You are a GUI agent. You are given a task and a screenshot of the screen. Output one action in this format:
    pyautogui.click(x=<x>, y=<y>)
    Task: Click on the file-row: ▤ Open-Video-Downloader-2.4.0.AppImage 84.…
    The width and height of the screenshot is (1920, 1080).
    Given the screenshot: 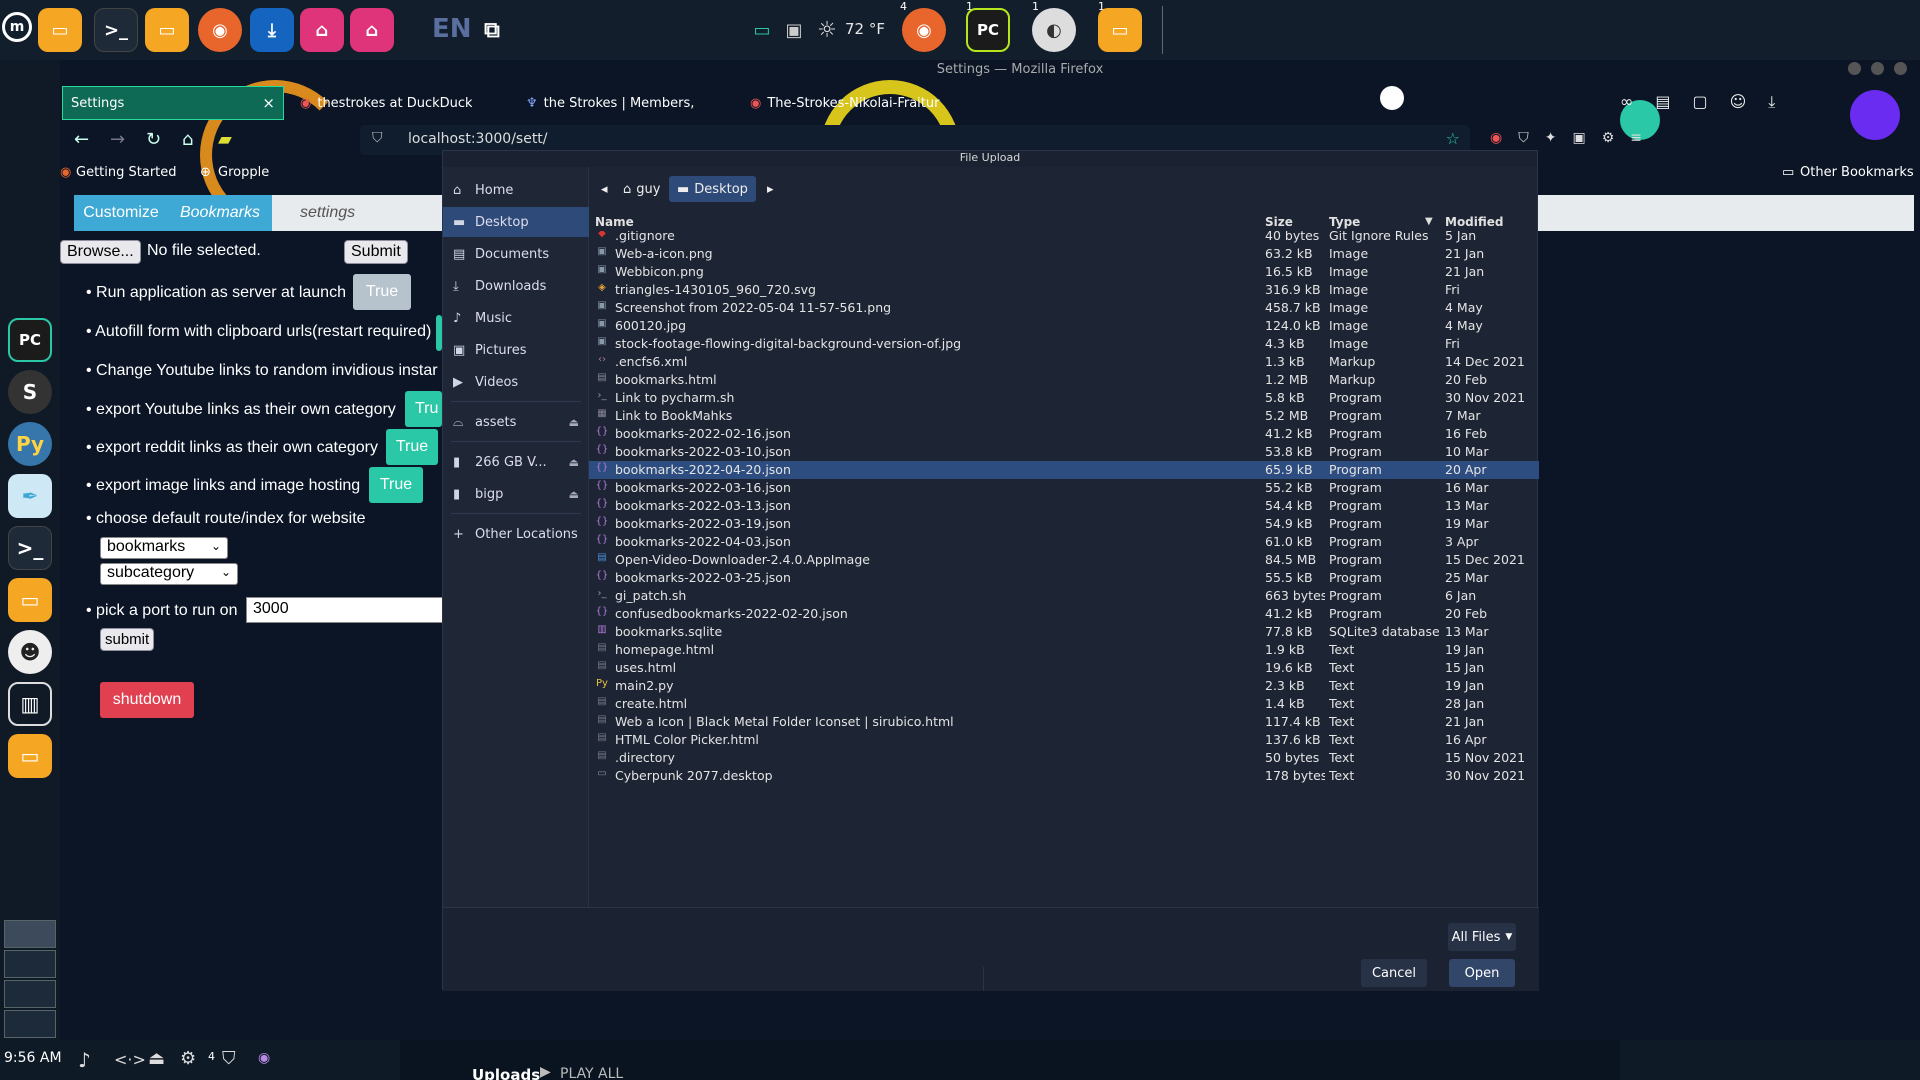 What is the action you would take?
    pyautogui.click(x=1064, y=560)
    